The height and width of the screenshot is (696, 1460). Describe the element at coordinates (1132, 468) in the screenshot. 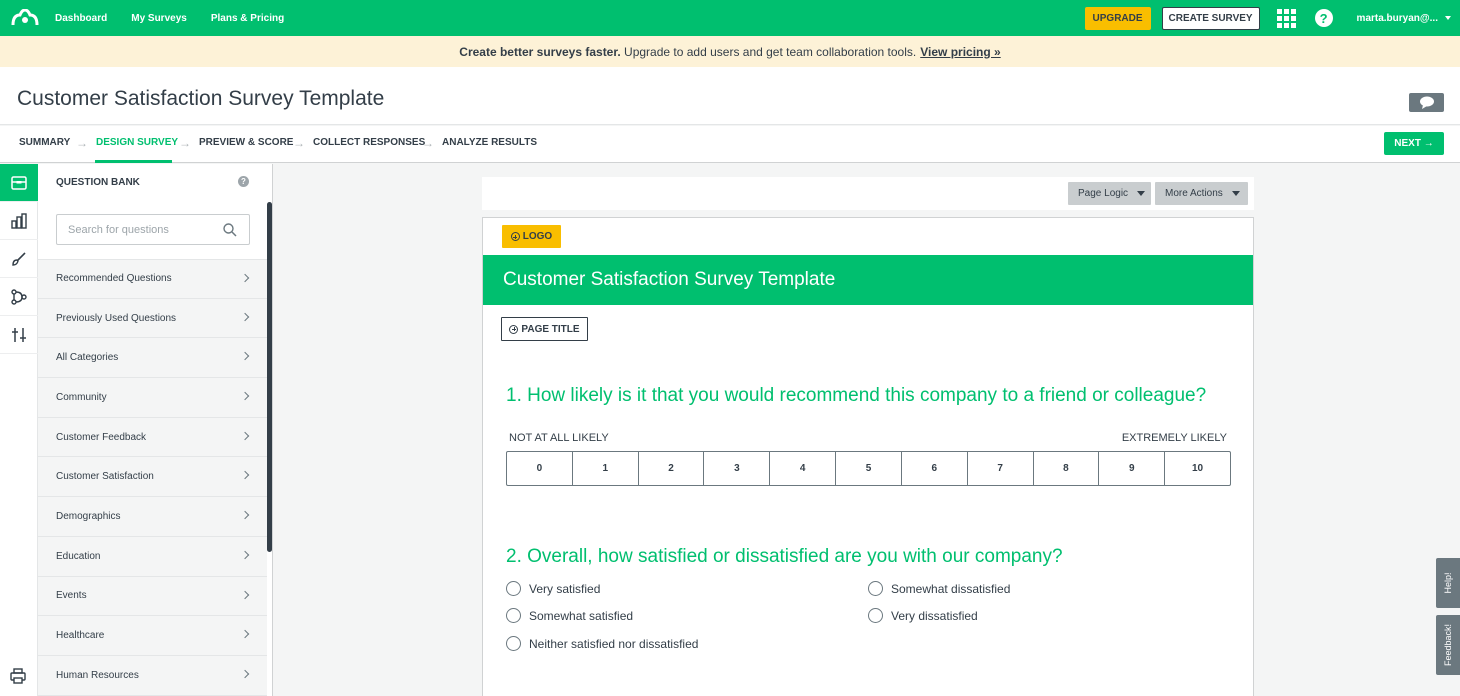

I see `nps-option-9: 9` at that location.